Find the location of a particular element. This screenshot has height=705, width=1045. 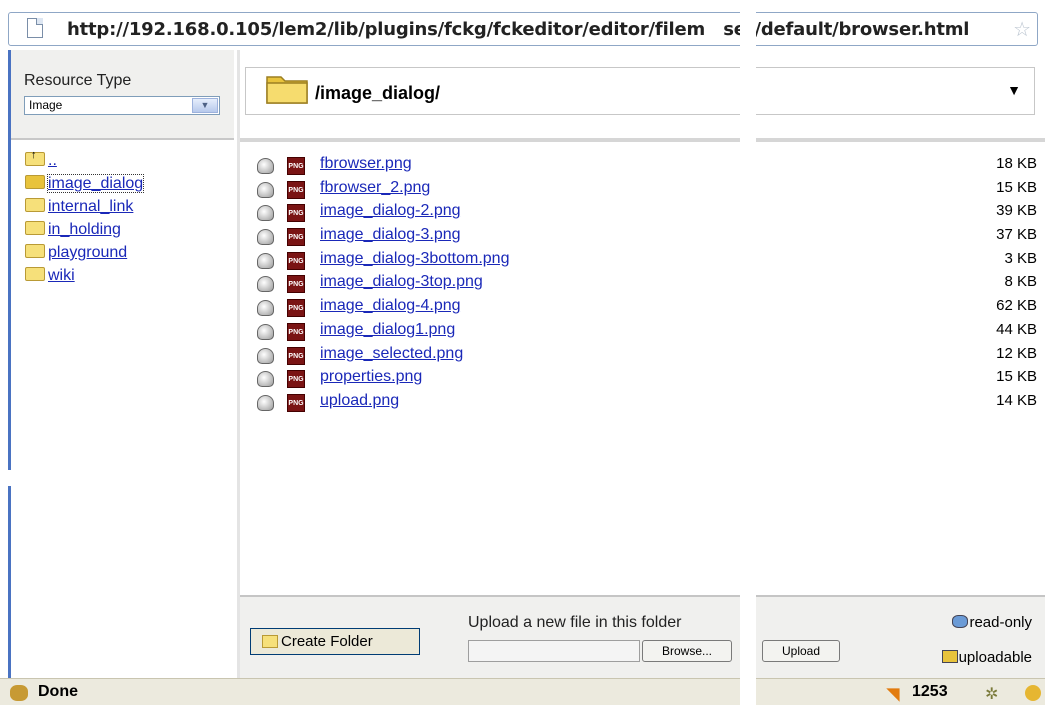

folder-item: internal_link is located at coordinates (84, 209).